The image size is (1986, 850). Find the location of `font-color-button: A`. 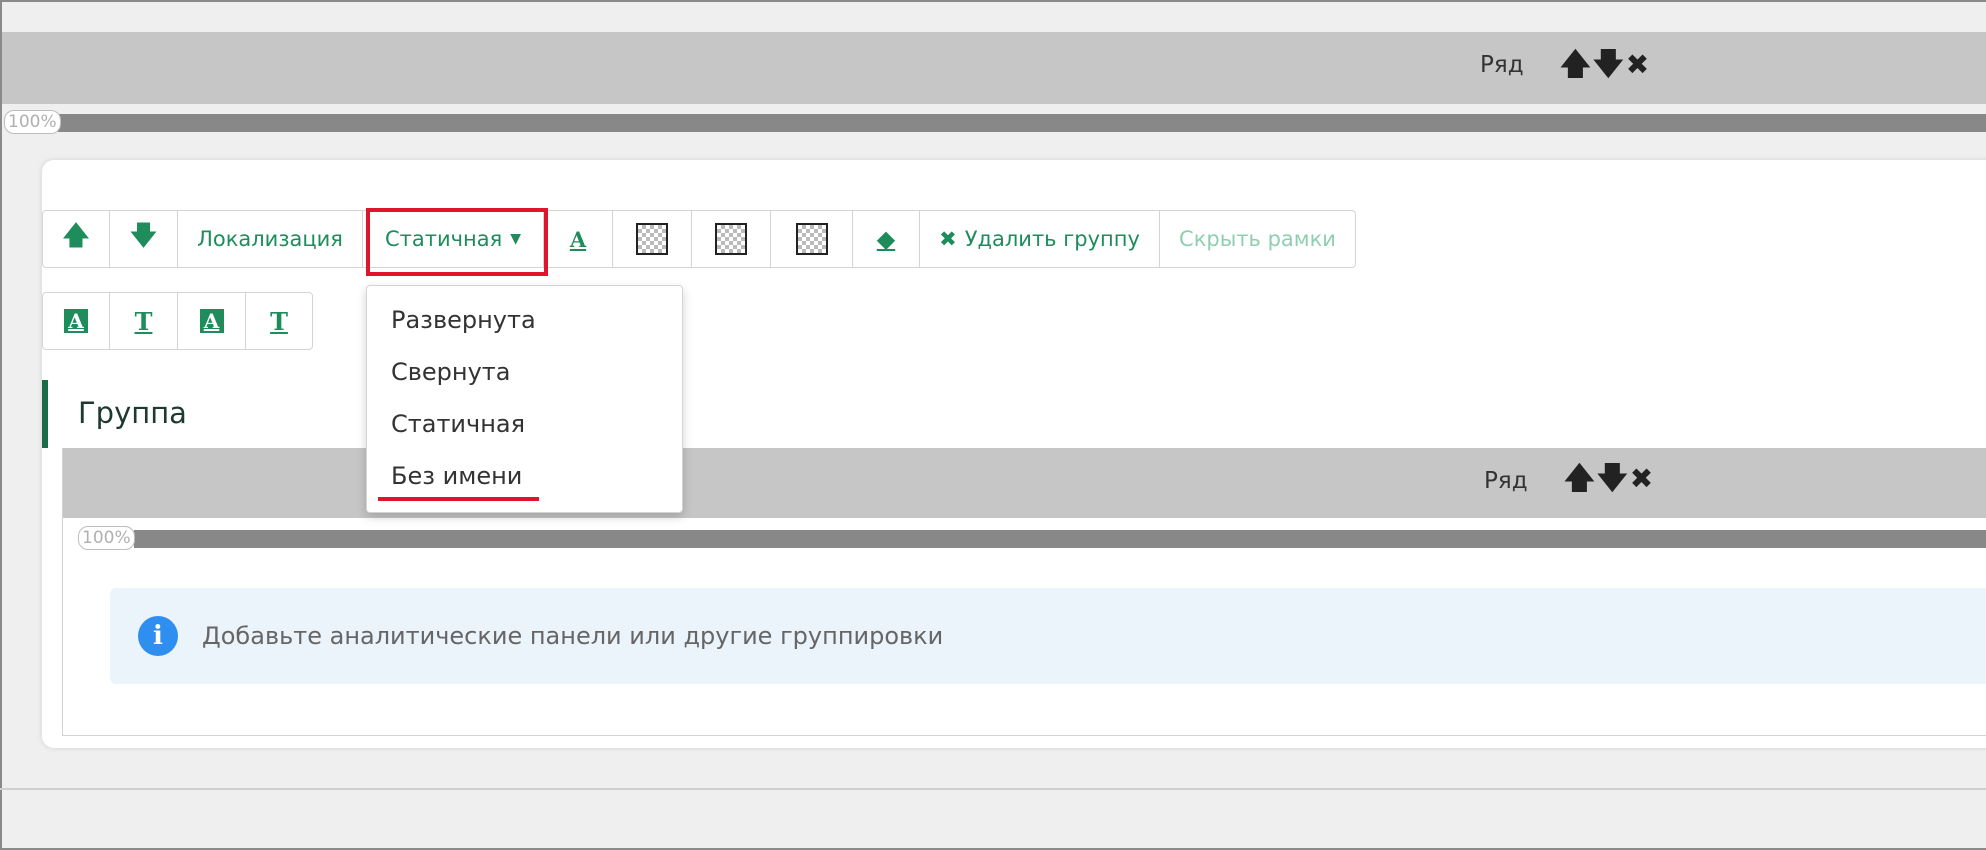

font-color-button: A is located at coordinates (578, 239).